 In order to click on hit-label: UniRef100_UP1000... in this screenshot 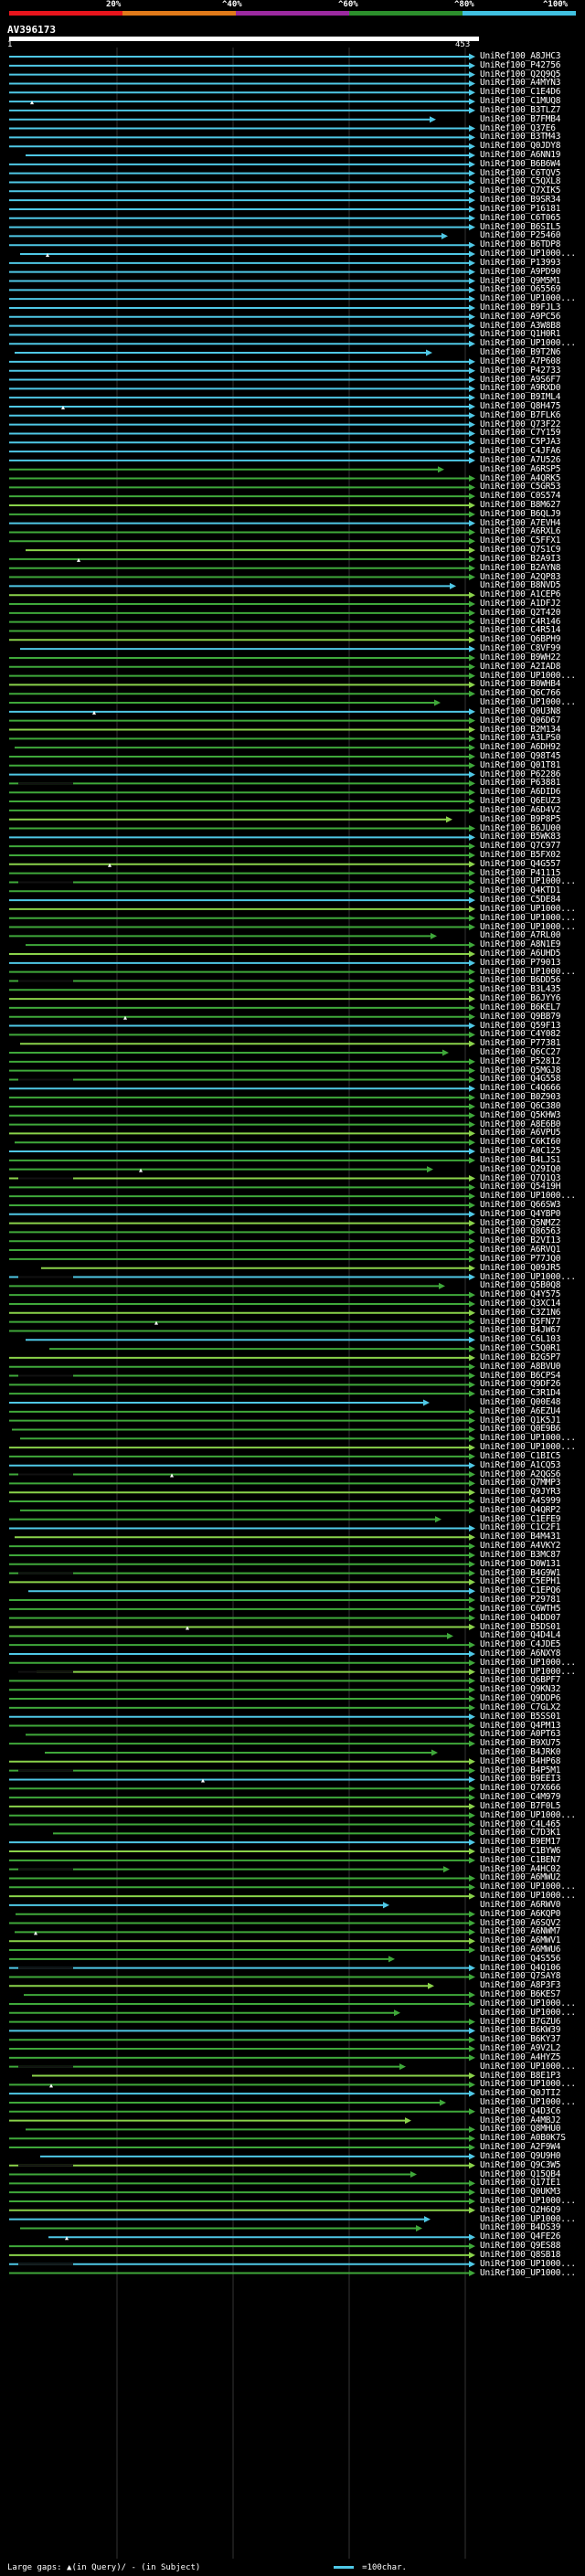, I will do `click(528, 2273)`.